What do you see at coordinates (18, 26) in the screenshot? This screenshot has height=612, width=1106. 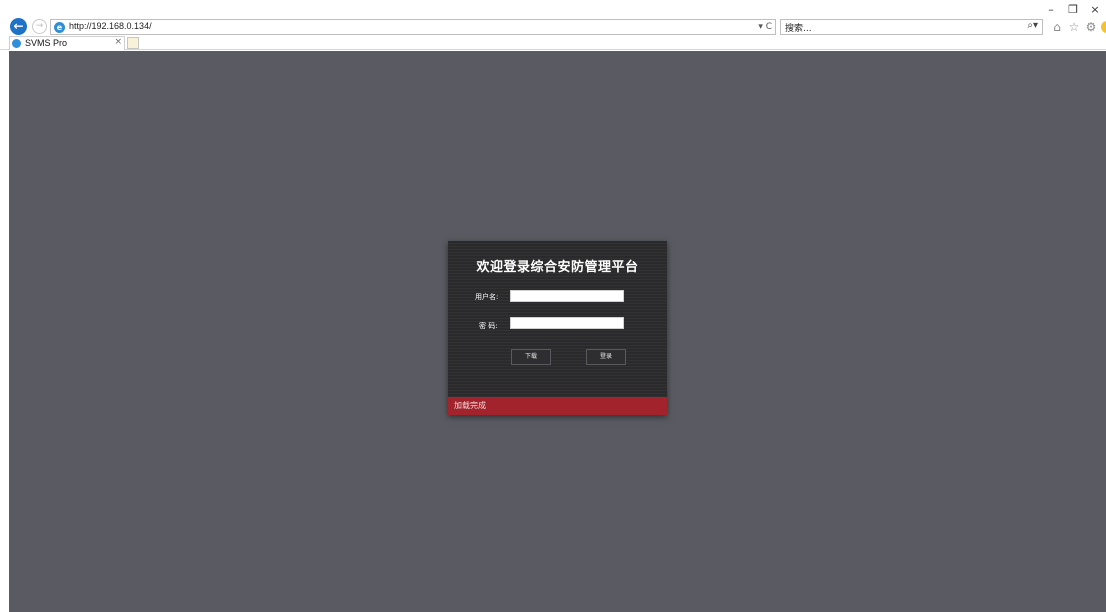 I see `back-button: ←` at bounding box center [18, 26].